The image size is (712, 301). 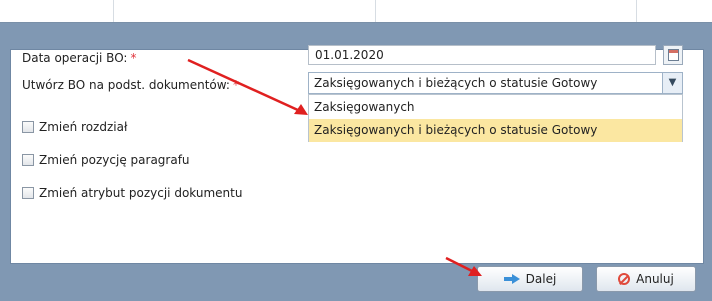 I want to click on cancel-button: Anuluj, so click(x=646, y=279).